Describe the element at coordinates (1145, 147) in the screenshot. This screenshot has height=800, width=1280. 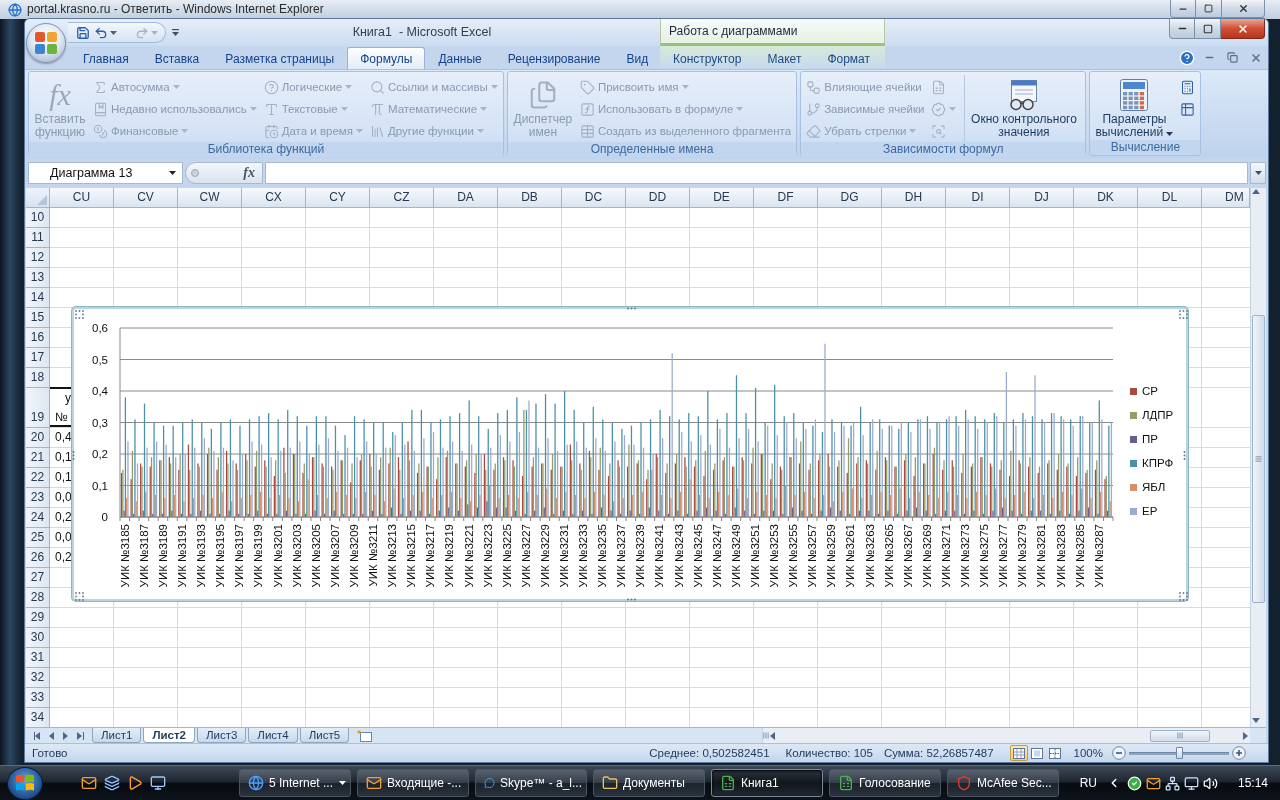
I see `group-label: Вычисление` at that location.